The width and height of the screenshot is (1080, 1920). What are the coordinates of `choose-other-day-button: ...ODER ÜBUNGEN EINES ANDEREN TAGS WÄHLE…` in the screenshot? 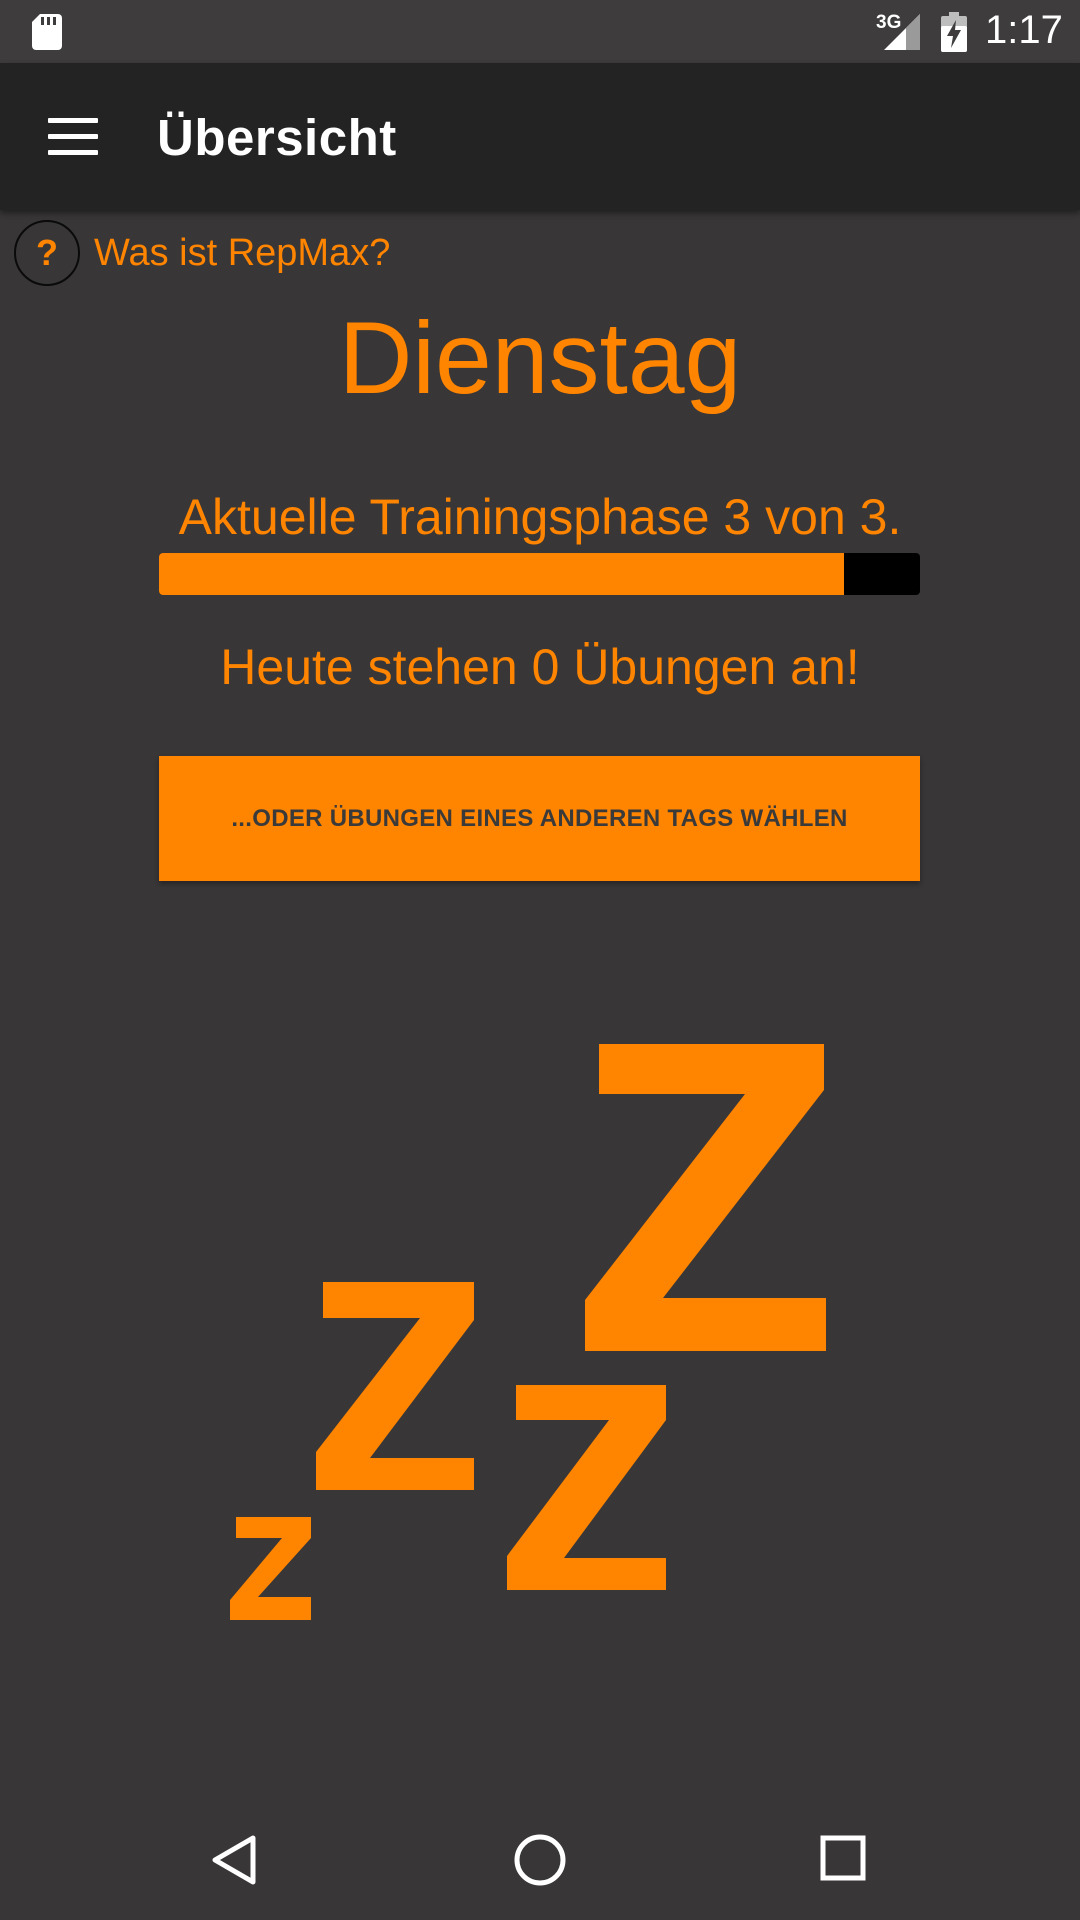 It's located at (539, 818).